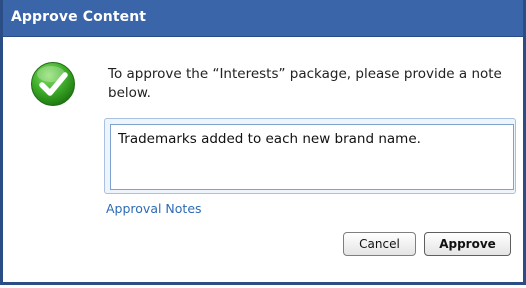  What do you see at coordinates (467, 244) in the screenshot?
I see `approve-button: Approve` at bounding box center [467, 244].